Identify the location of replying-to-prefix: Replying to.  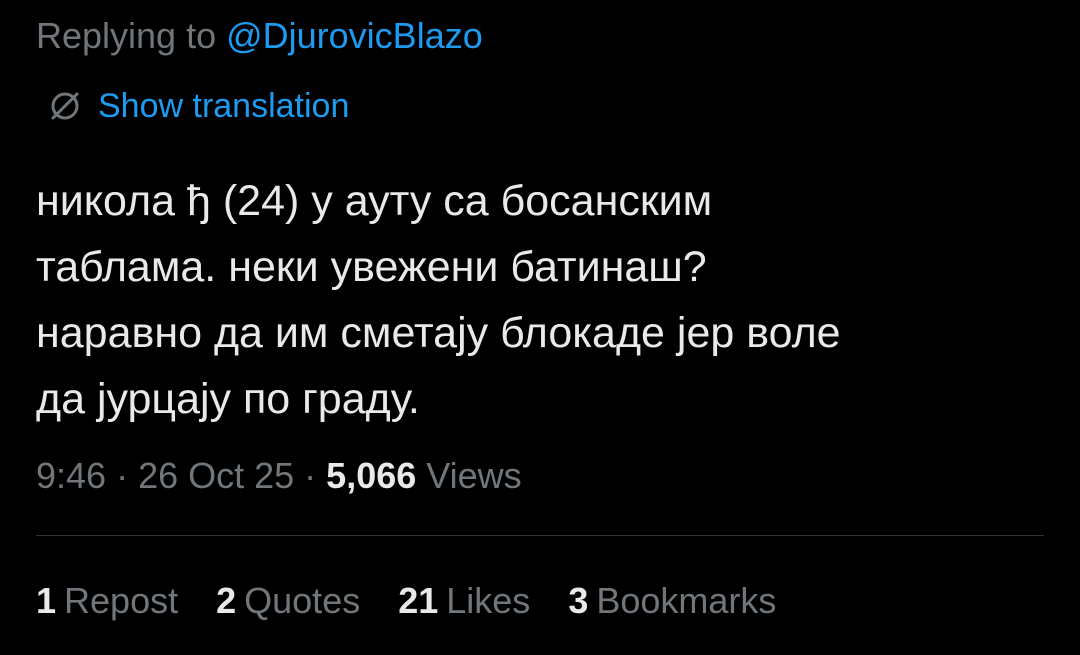
(131, 35).